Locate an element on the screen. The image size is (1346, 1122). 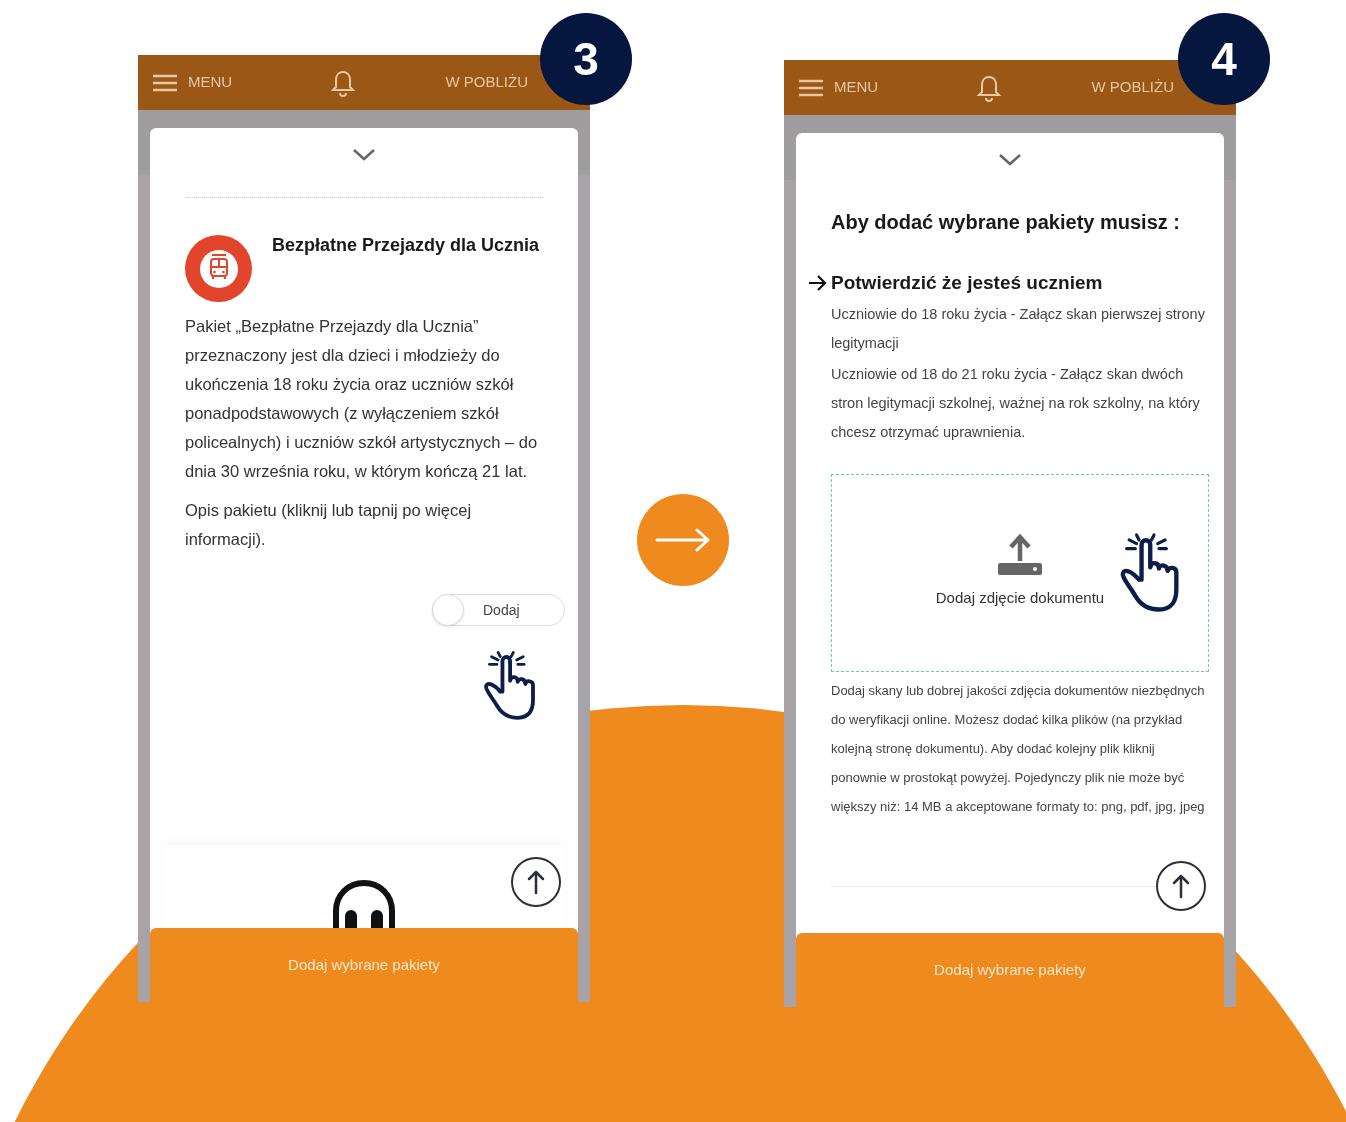
rule-text: Uczniowie do 18 roku życia - Załącz skan pierwszej strony legitymacji is located at coordinates (1018, 328).